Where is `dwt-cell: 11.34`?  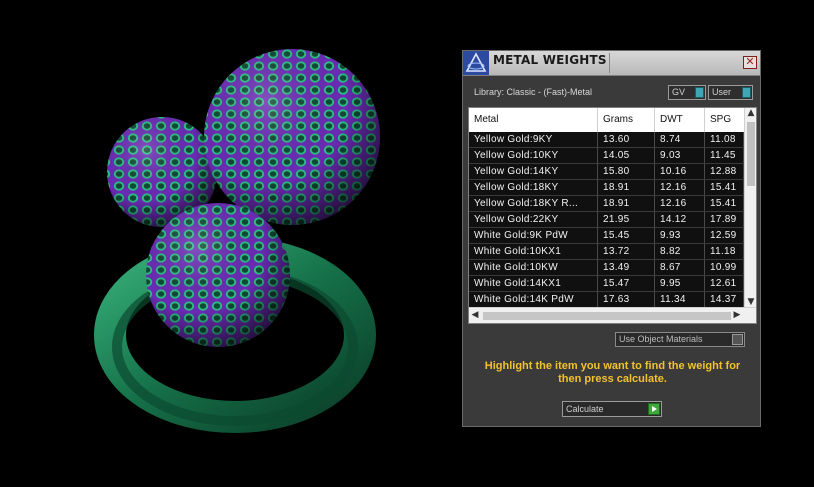 dwt-cell: 11.34 is located at coordinates (680, 299).